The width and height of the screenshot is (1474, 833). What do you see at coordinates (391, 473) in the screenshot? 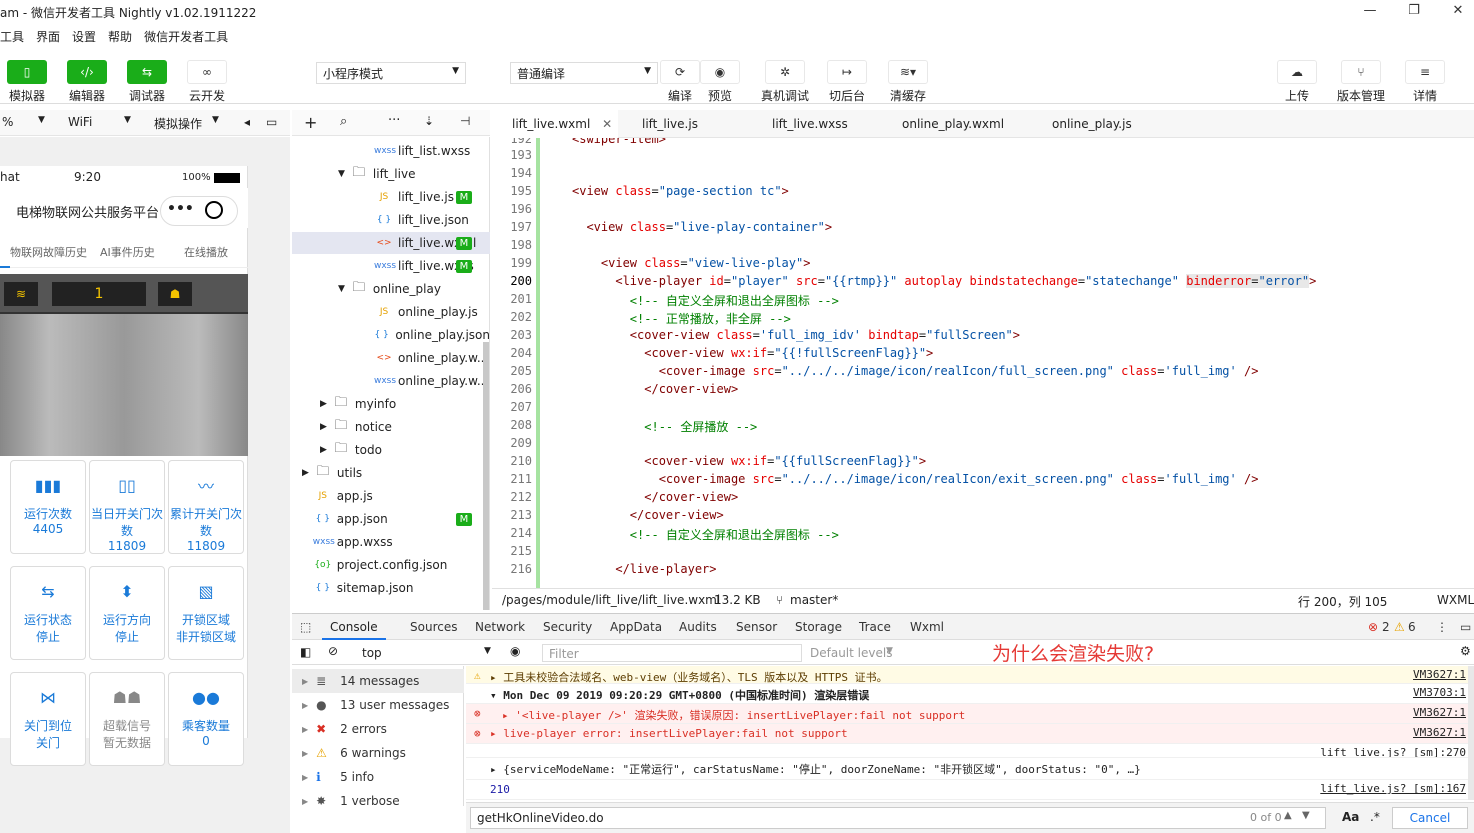
I see `file-tree-item: ▶ 🗀 utils` at bounding box center [391, 473].